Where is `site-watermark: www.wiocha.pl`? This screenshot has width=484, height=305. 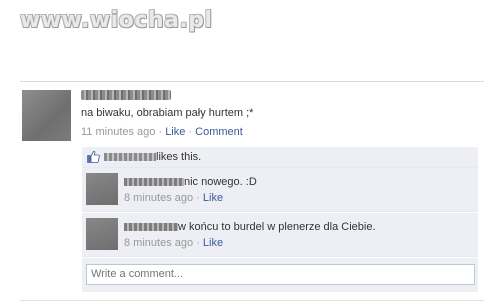 site-watermark: www.wiocha.pl is located at coordinates (116, 20).